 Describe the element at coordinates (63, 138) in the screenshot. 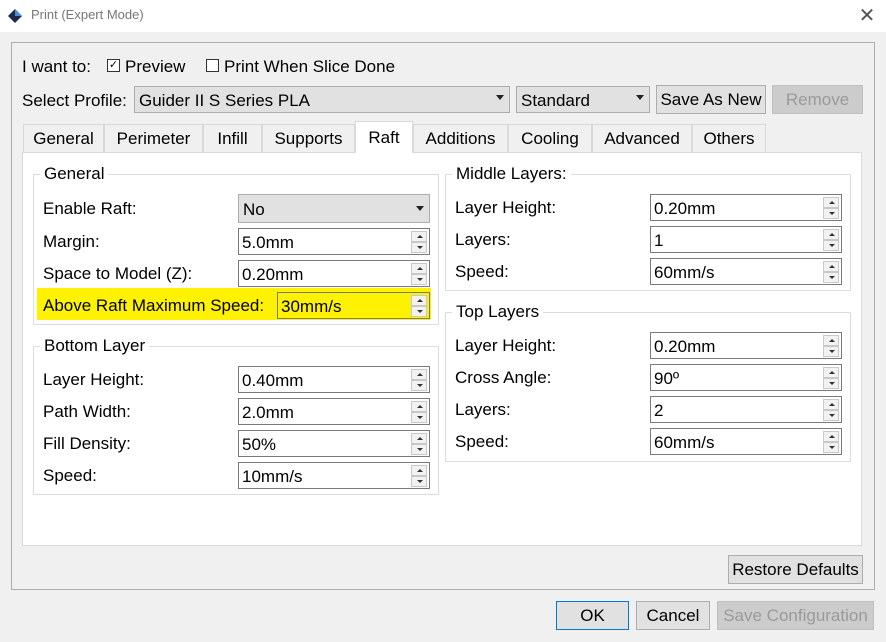

I see `tab-general: General` at that location.